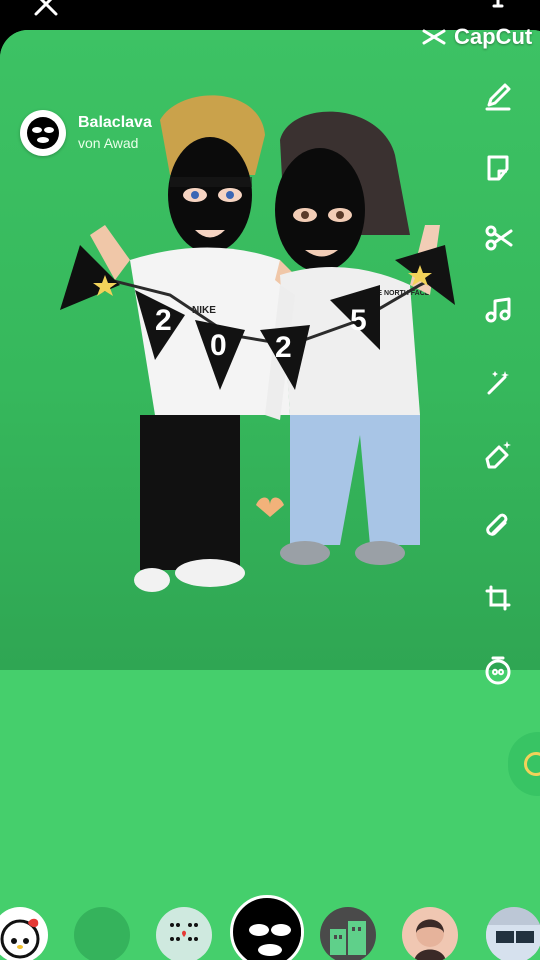 The height and width of the screenshot is (960, 540). What do you see at coordinates (493, 36) in the screenshot?
I see `capcut-text: CapCut` at bounding box center [493, 36].